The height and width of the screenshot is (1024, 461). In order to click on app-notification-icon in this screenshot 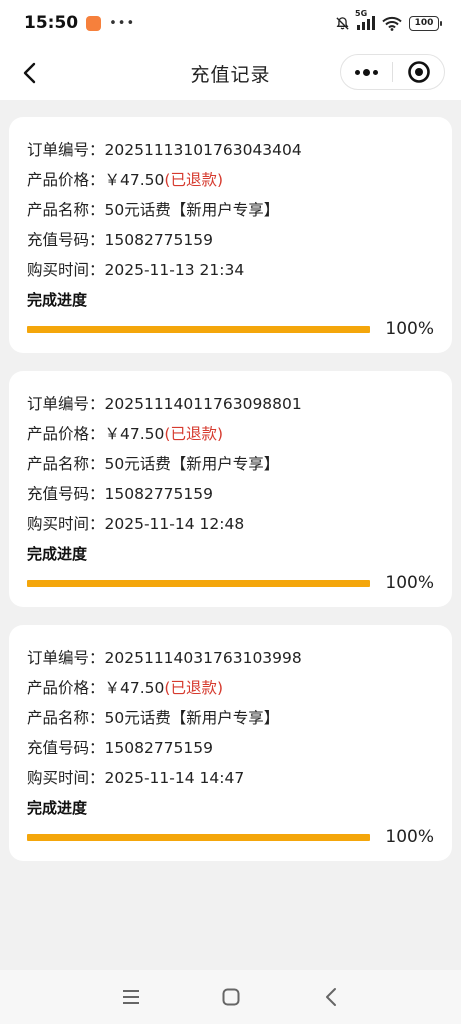, I will do `click(94, 23)`.